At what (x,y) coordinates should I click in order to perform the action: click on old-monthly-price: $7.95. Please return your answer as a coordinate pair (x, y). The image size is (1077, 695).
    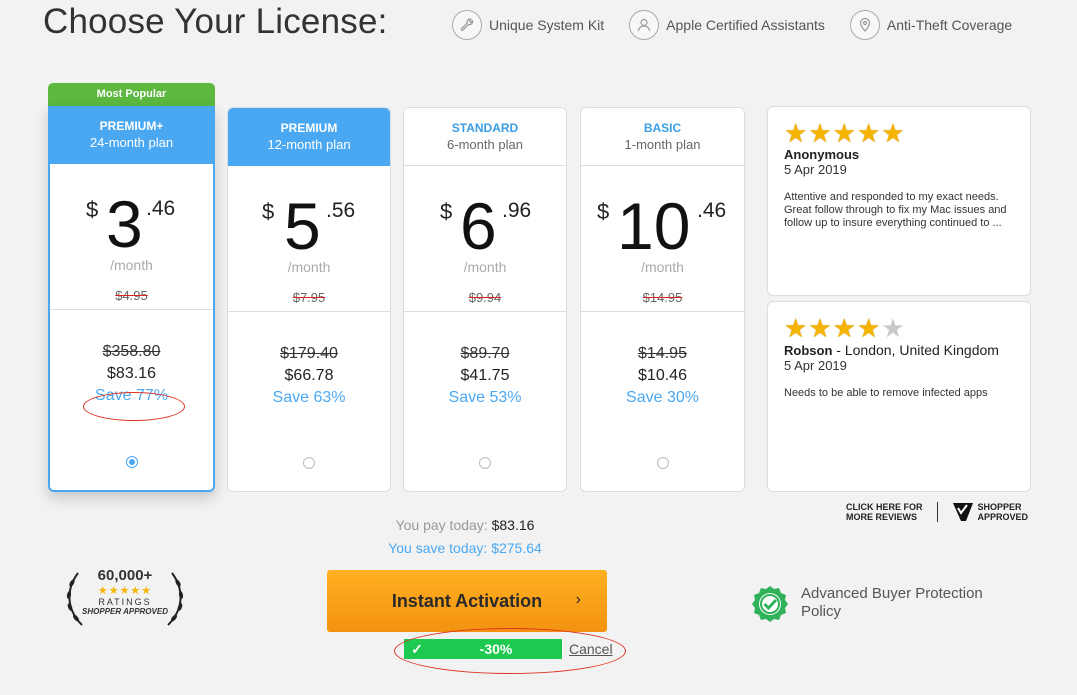
    Looking at the image, I should click on (309, 297).